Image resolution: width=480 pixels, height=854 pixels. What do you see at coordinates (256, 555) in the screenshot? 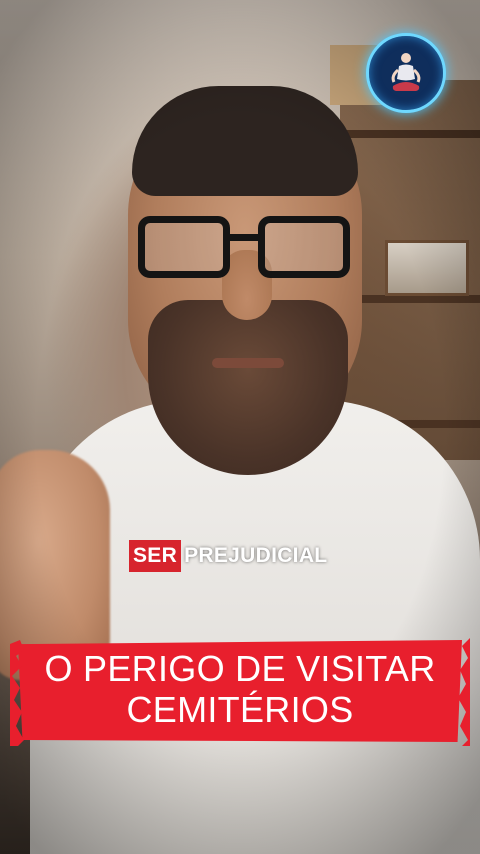
I see `tag-text: PREJUDICIAL` at bounding box center [256, 555].